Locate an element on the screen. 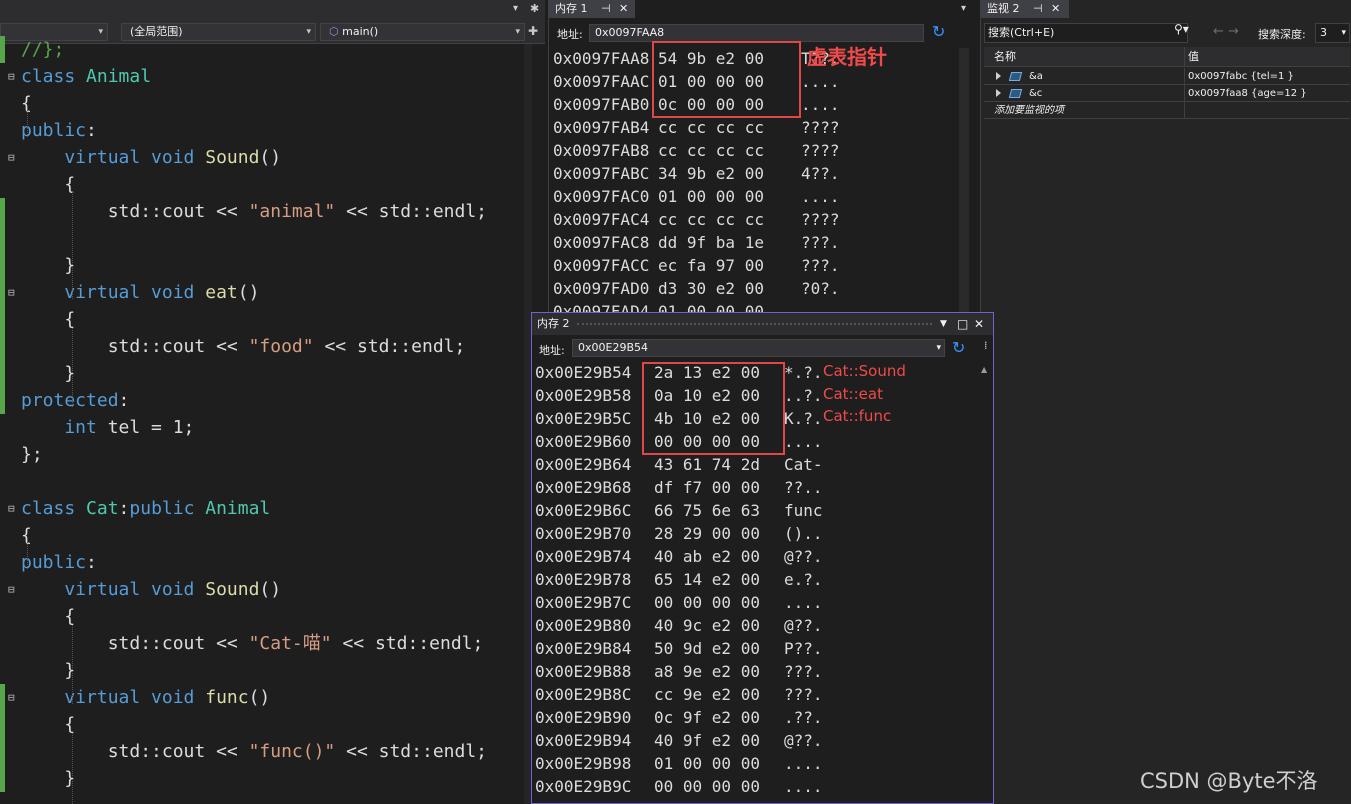 This screenshot has height=804, width=1351. memory1-address-input: 0x0097FAA8 is located at coordinates (756, 33).